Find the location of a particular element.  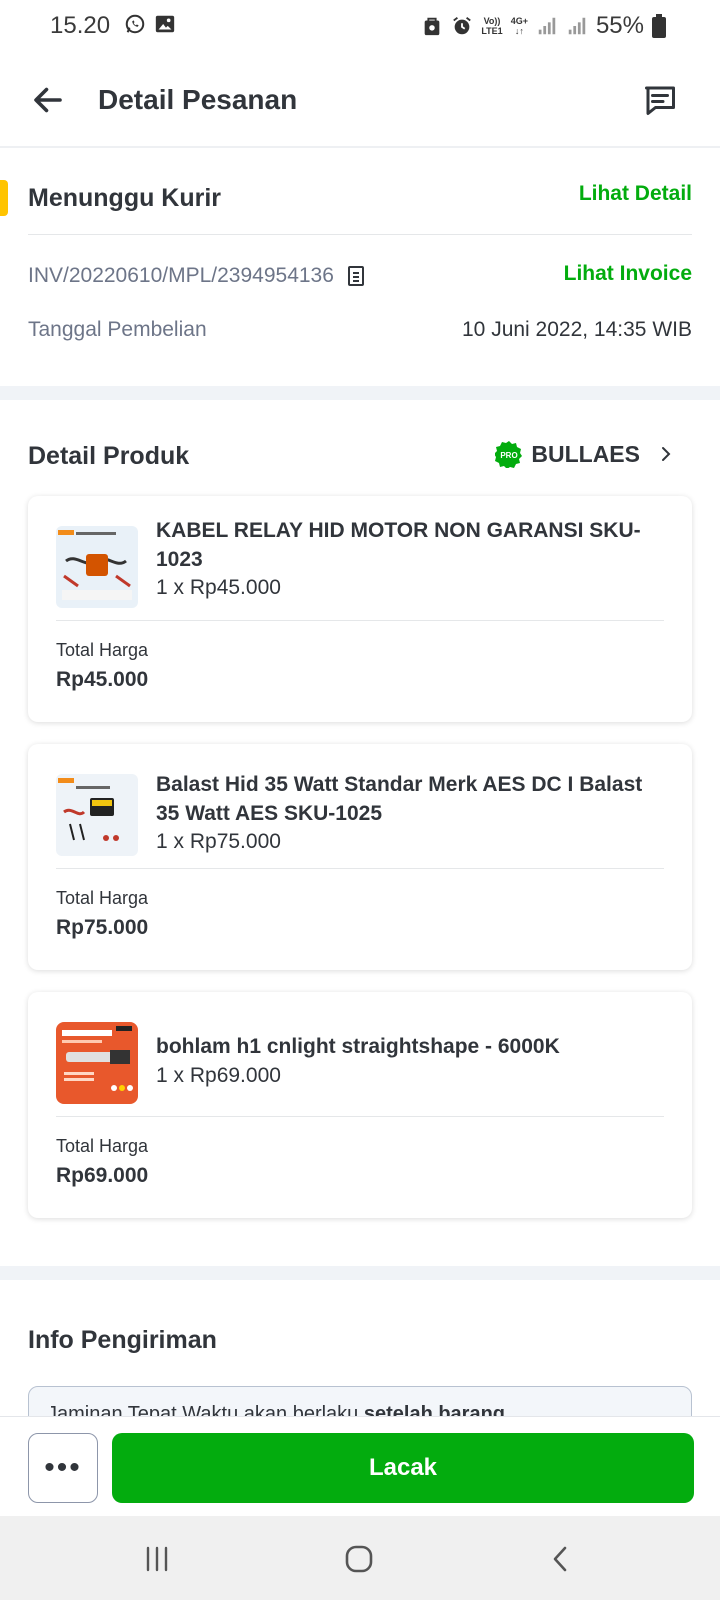

signal-icon is located at coordinates (547, 26).